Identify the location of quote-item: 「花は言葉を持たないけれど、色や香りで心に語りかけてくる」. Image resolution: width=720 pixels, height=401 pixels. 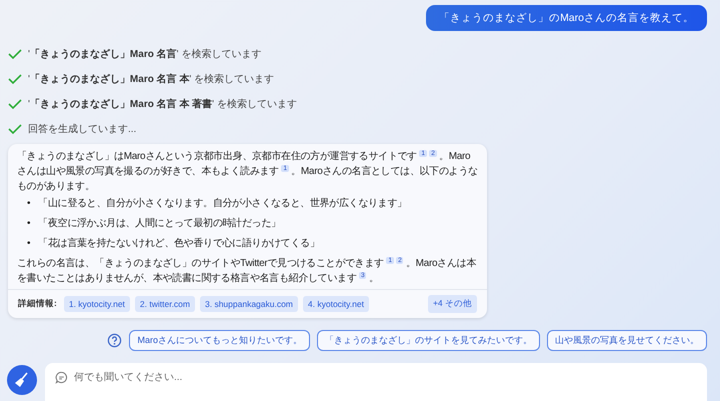
(179, 243).